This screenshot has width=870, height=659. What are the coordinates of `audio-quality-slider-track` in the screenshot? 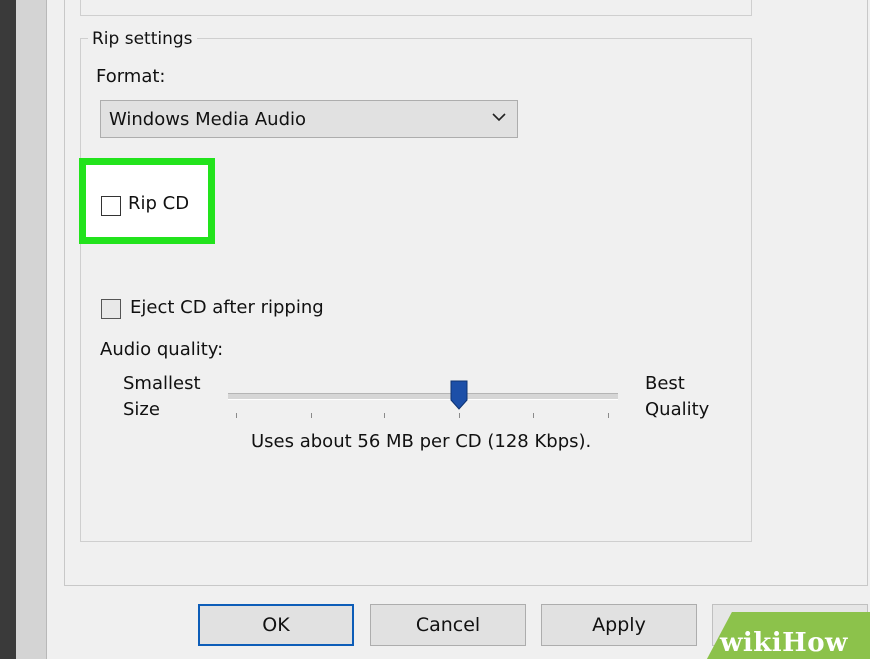 It's located at (423, 396).